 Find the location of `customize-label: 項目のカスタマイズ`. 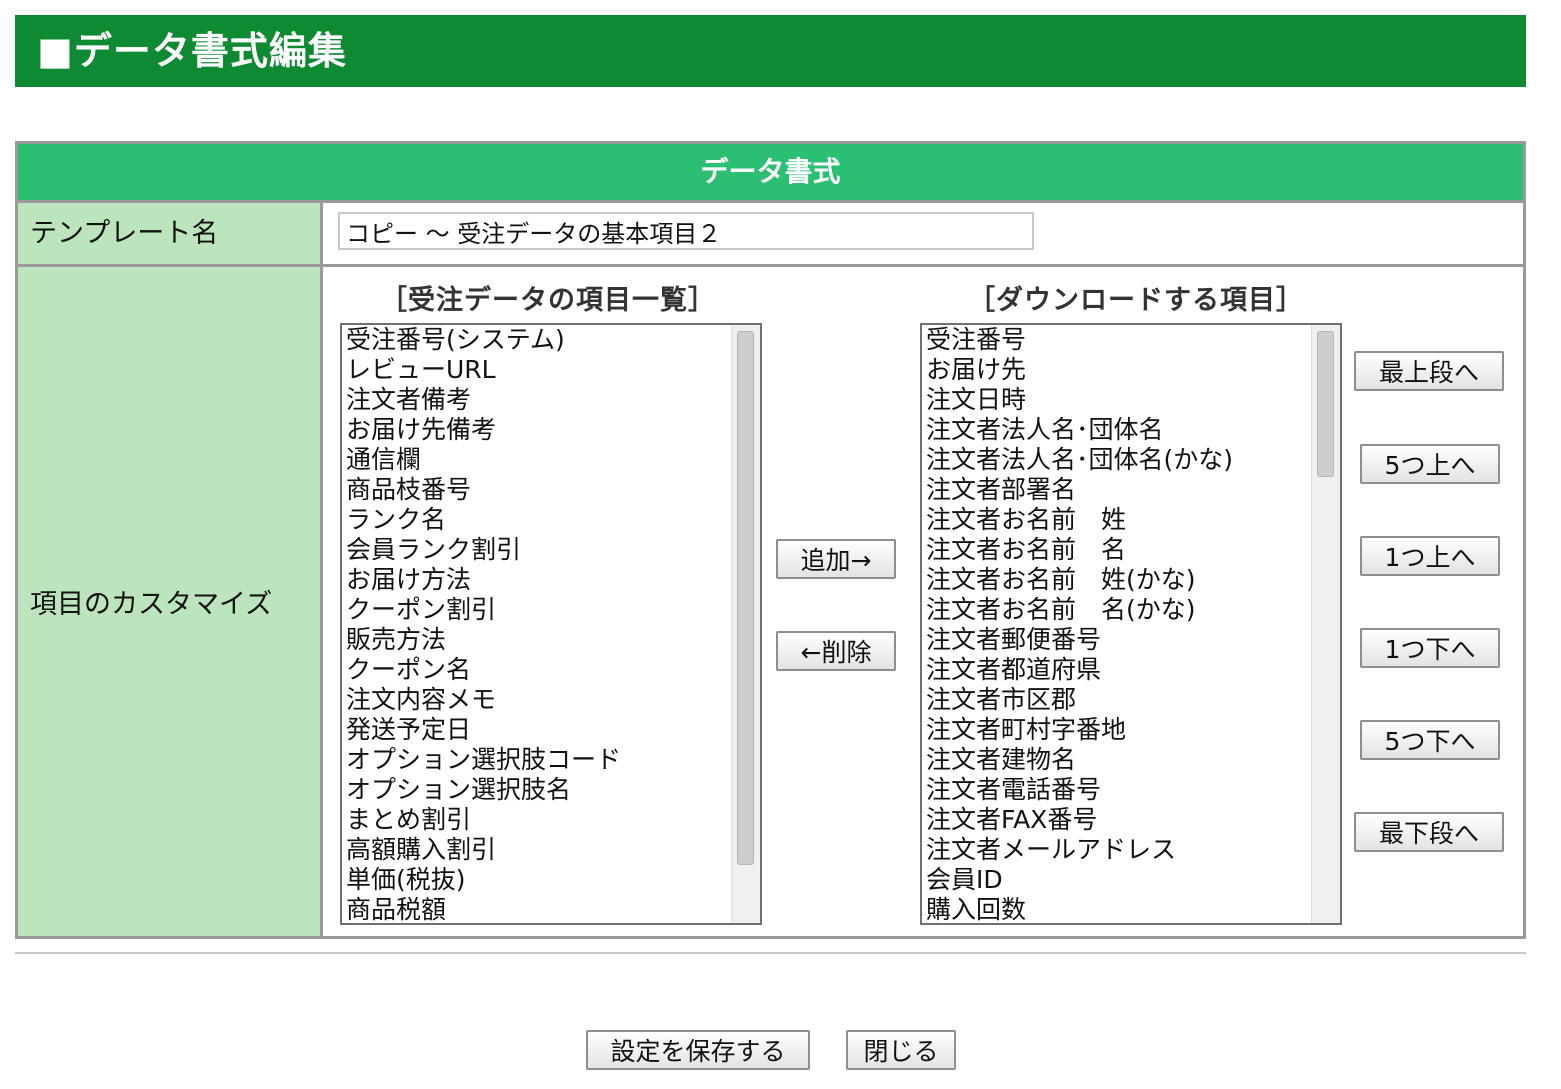

customize-label: 項目のカスタマイズ is located at coordinates (169, 601).